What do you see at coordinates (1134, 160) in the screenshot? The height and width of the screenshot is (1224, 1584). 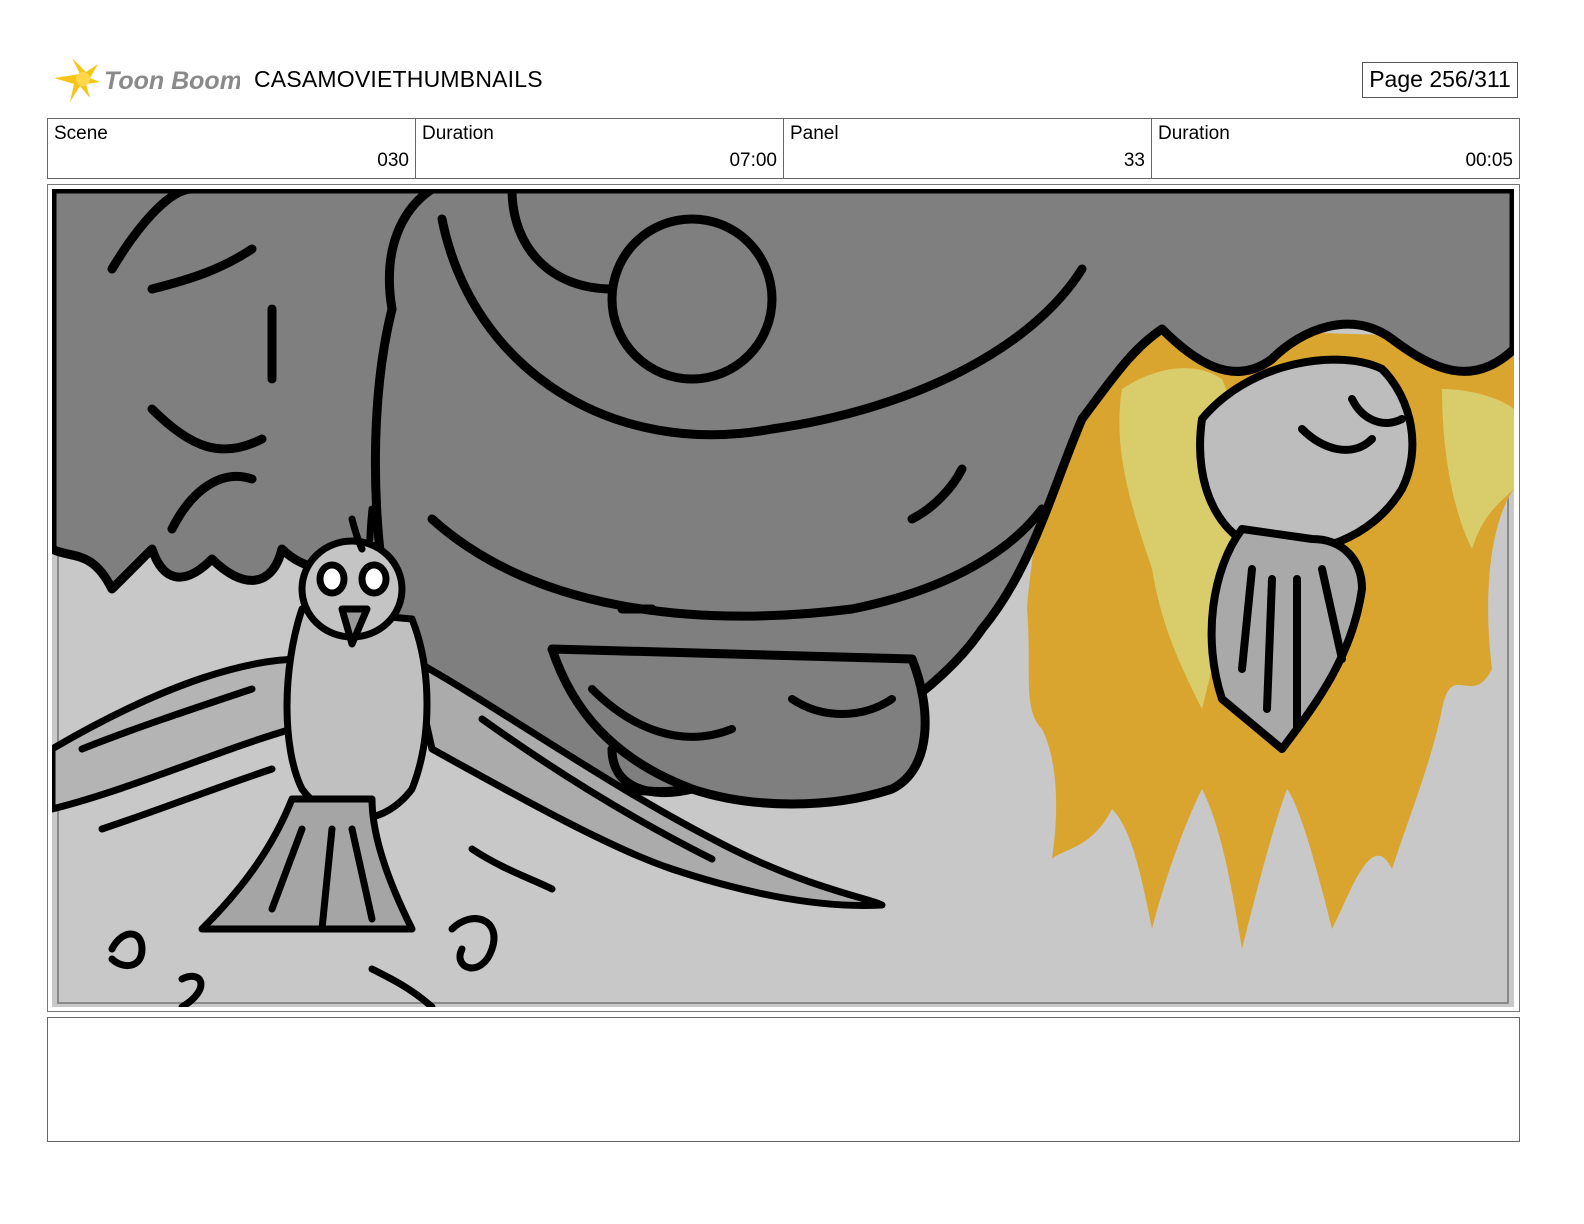 I see `panel-value: 33` at bounding box center [1134, 160].